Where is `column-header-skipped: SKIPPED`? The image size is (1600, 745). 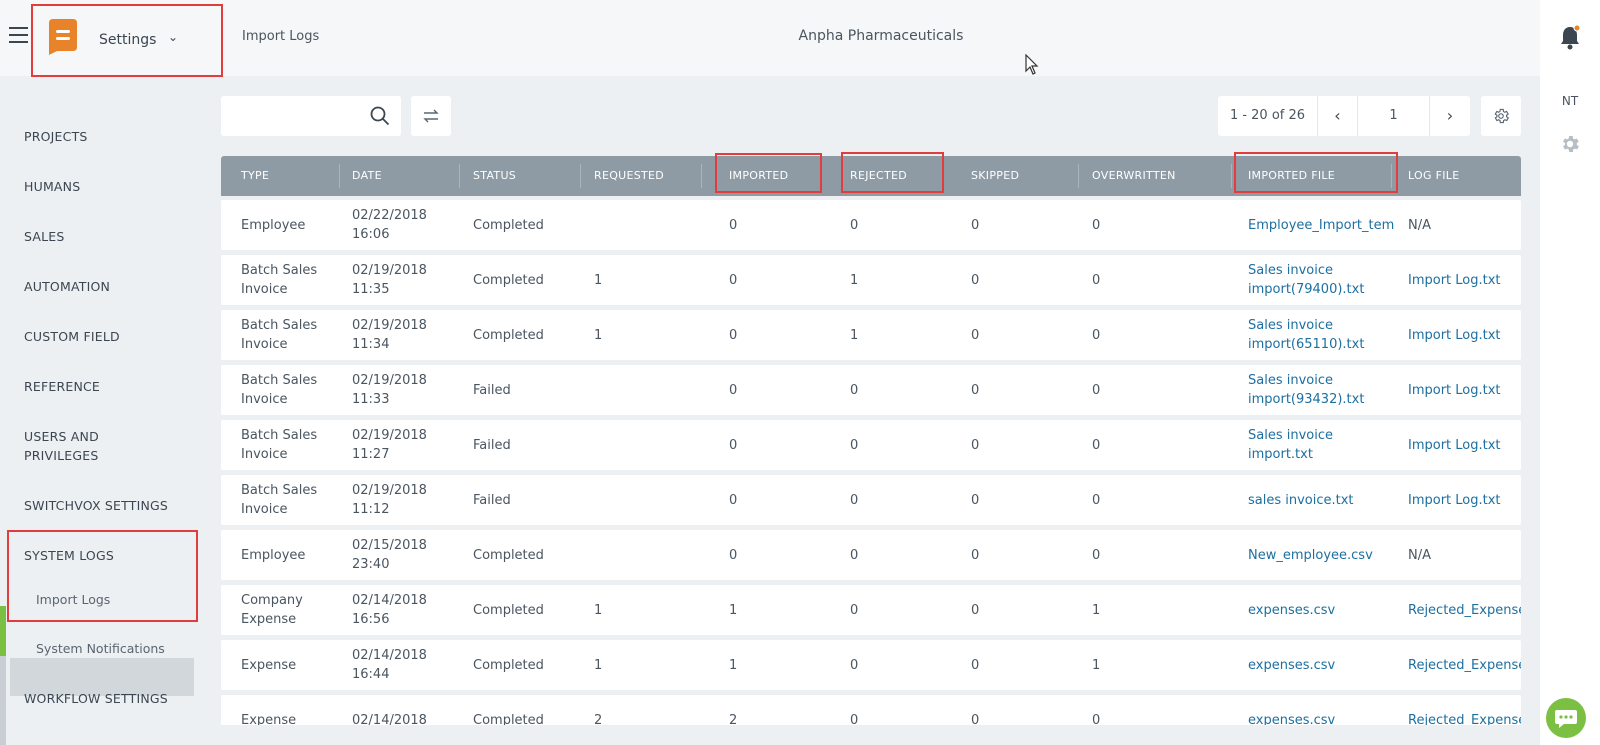 column-header-skipped: SKIPPED is located at coordinates (995, 176).